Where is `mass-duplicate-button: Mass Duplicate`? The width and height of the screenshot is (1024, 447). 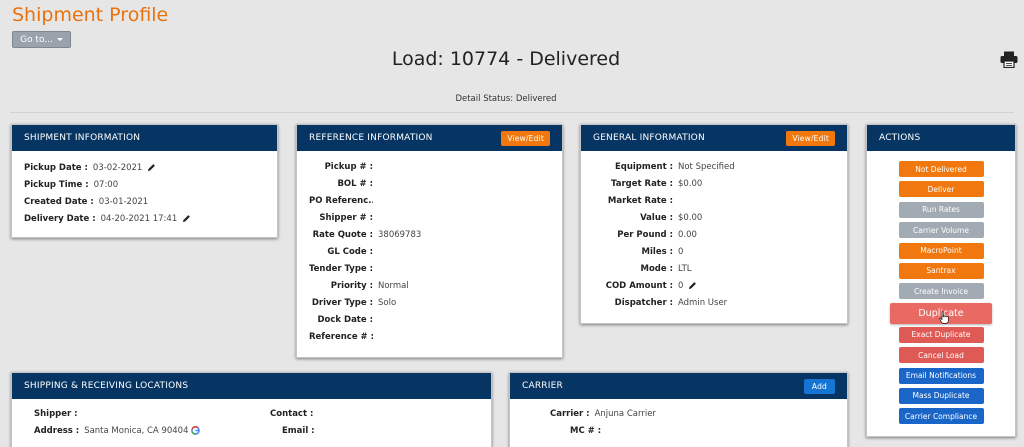 mass-duplicate-button: Mass Duplicate is located at coordinates (941, 395).